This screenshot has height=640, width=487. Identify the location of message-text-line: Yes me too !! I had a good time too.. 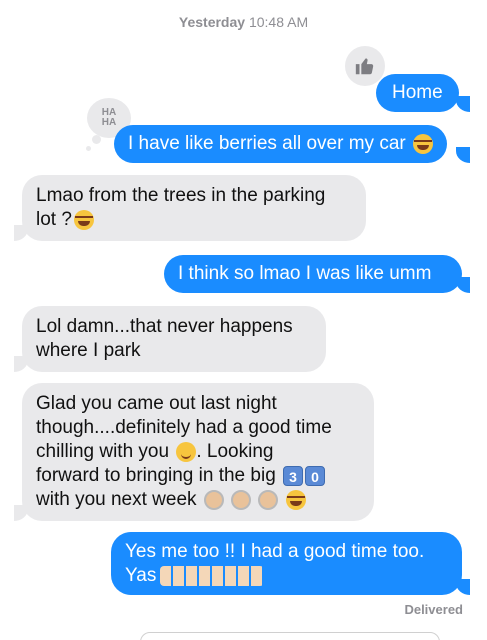
(275, 551).